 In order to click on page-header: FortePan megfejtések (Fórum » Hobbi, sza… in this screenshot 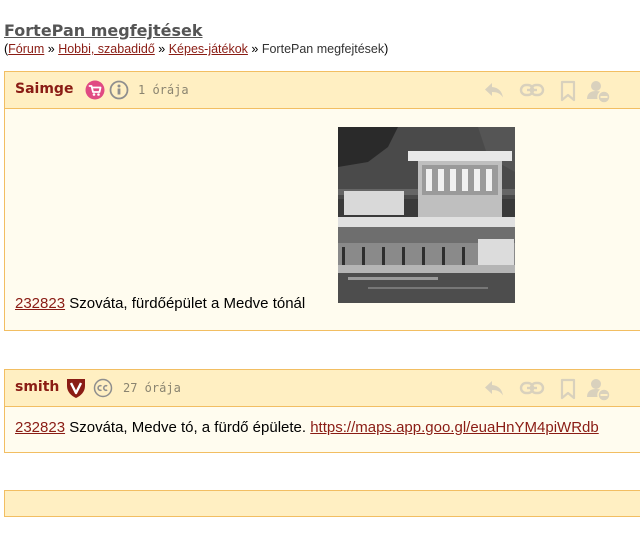, I will do `click(196, 39)`.